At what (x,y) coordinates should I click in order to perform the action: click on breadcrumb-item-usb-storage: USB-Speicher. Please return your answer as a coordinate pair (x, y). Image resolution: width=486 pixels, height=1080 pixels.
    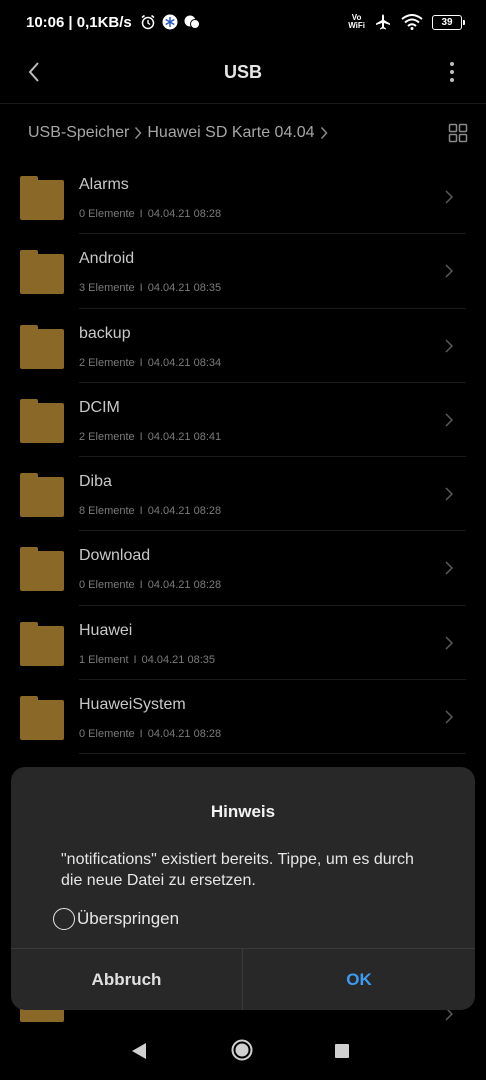
    Looking at the image, I should click on (78, 133).